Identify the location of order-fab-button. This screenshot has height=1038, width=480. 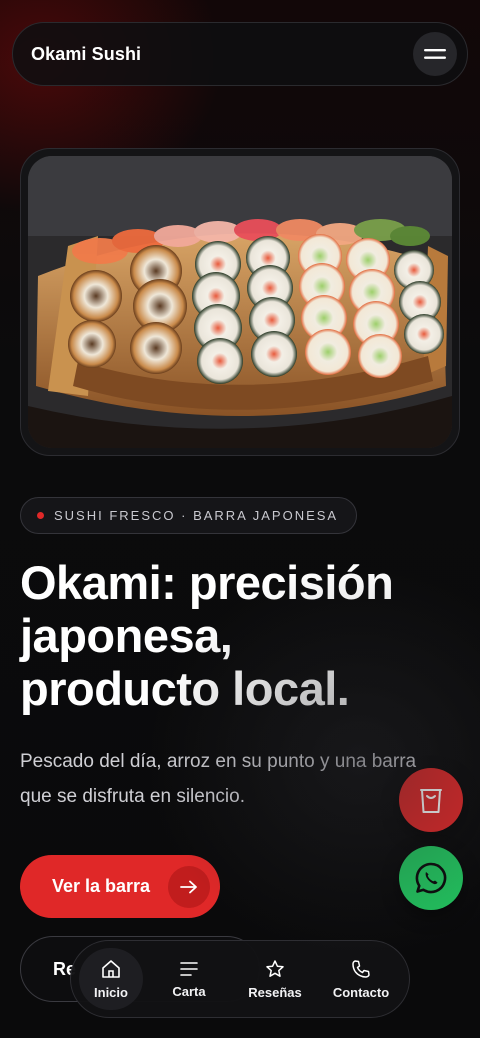
(431, 800).